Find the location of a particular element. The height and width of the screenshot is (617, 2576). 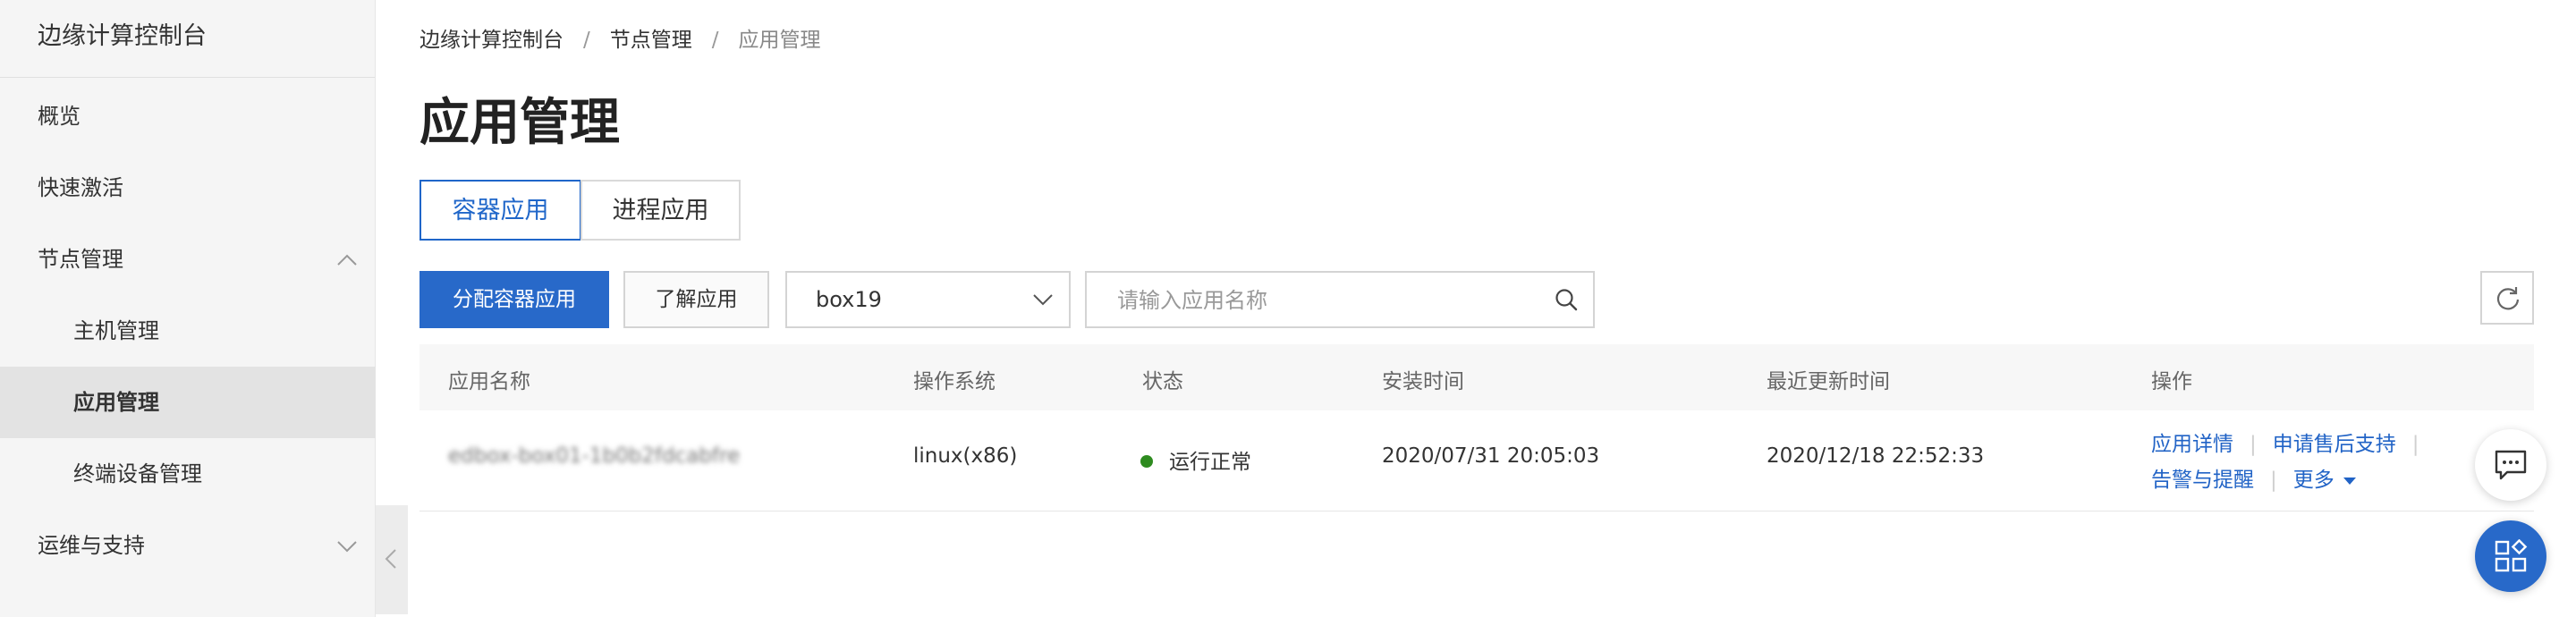

breadcrumb-item-node-management: 节点管理 is located at coordinates (651, 40).